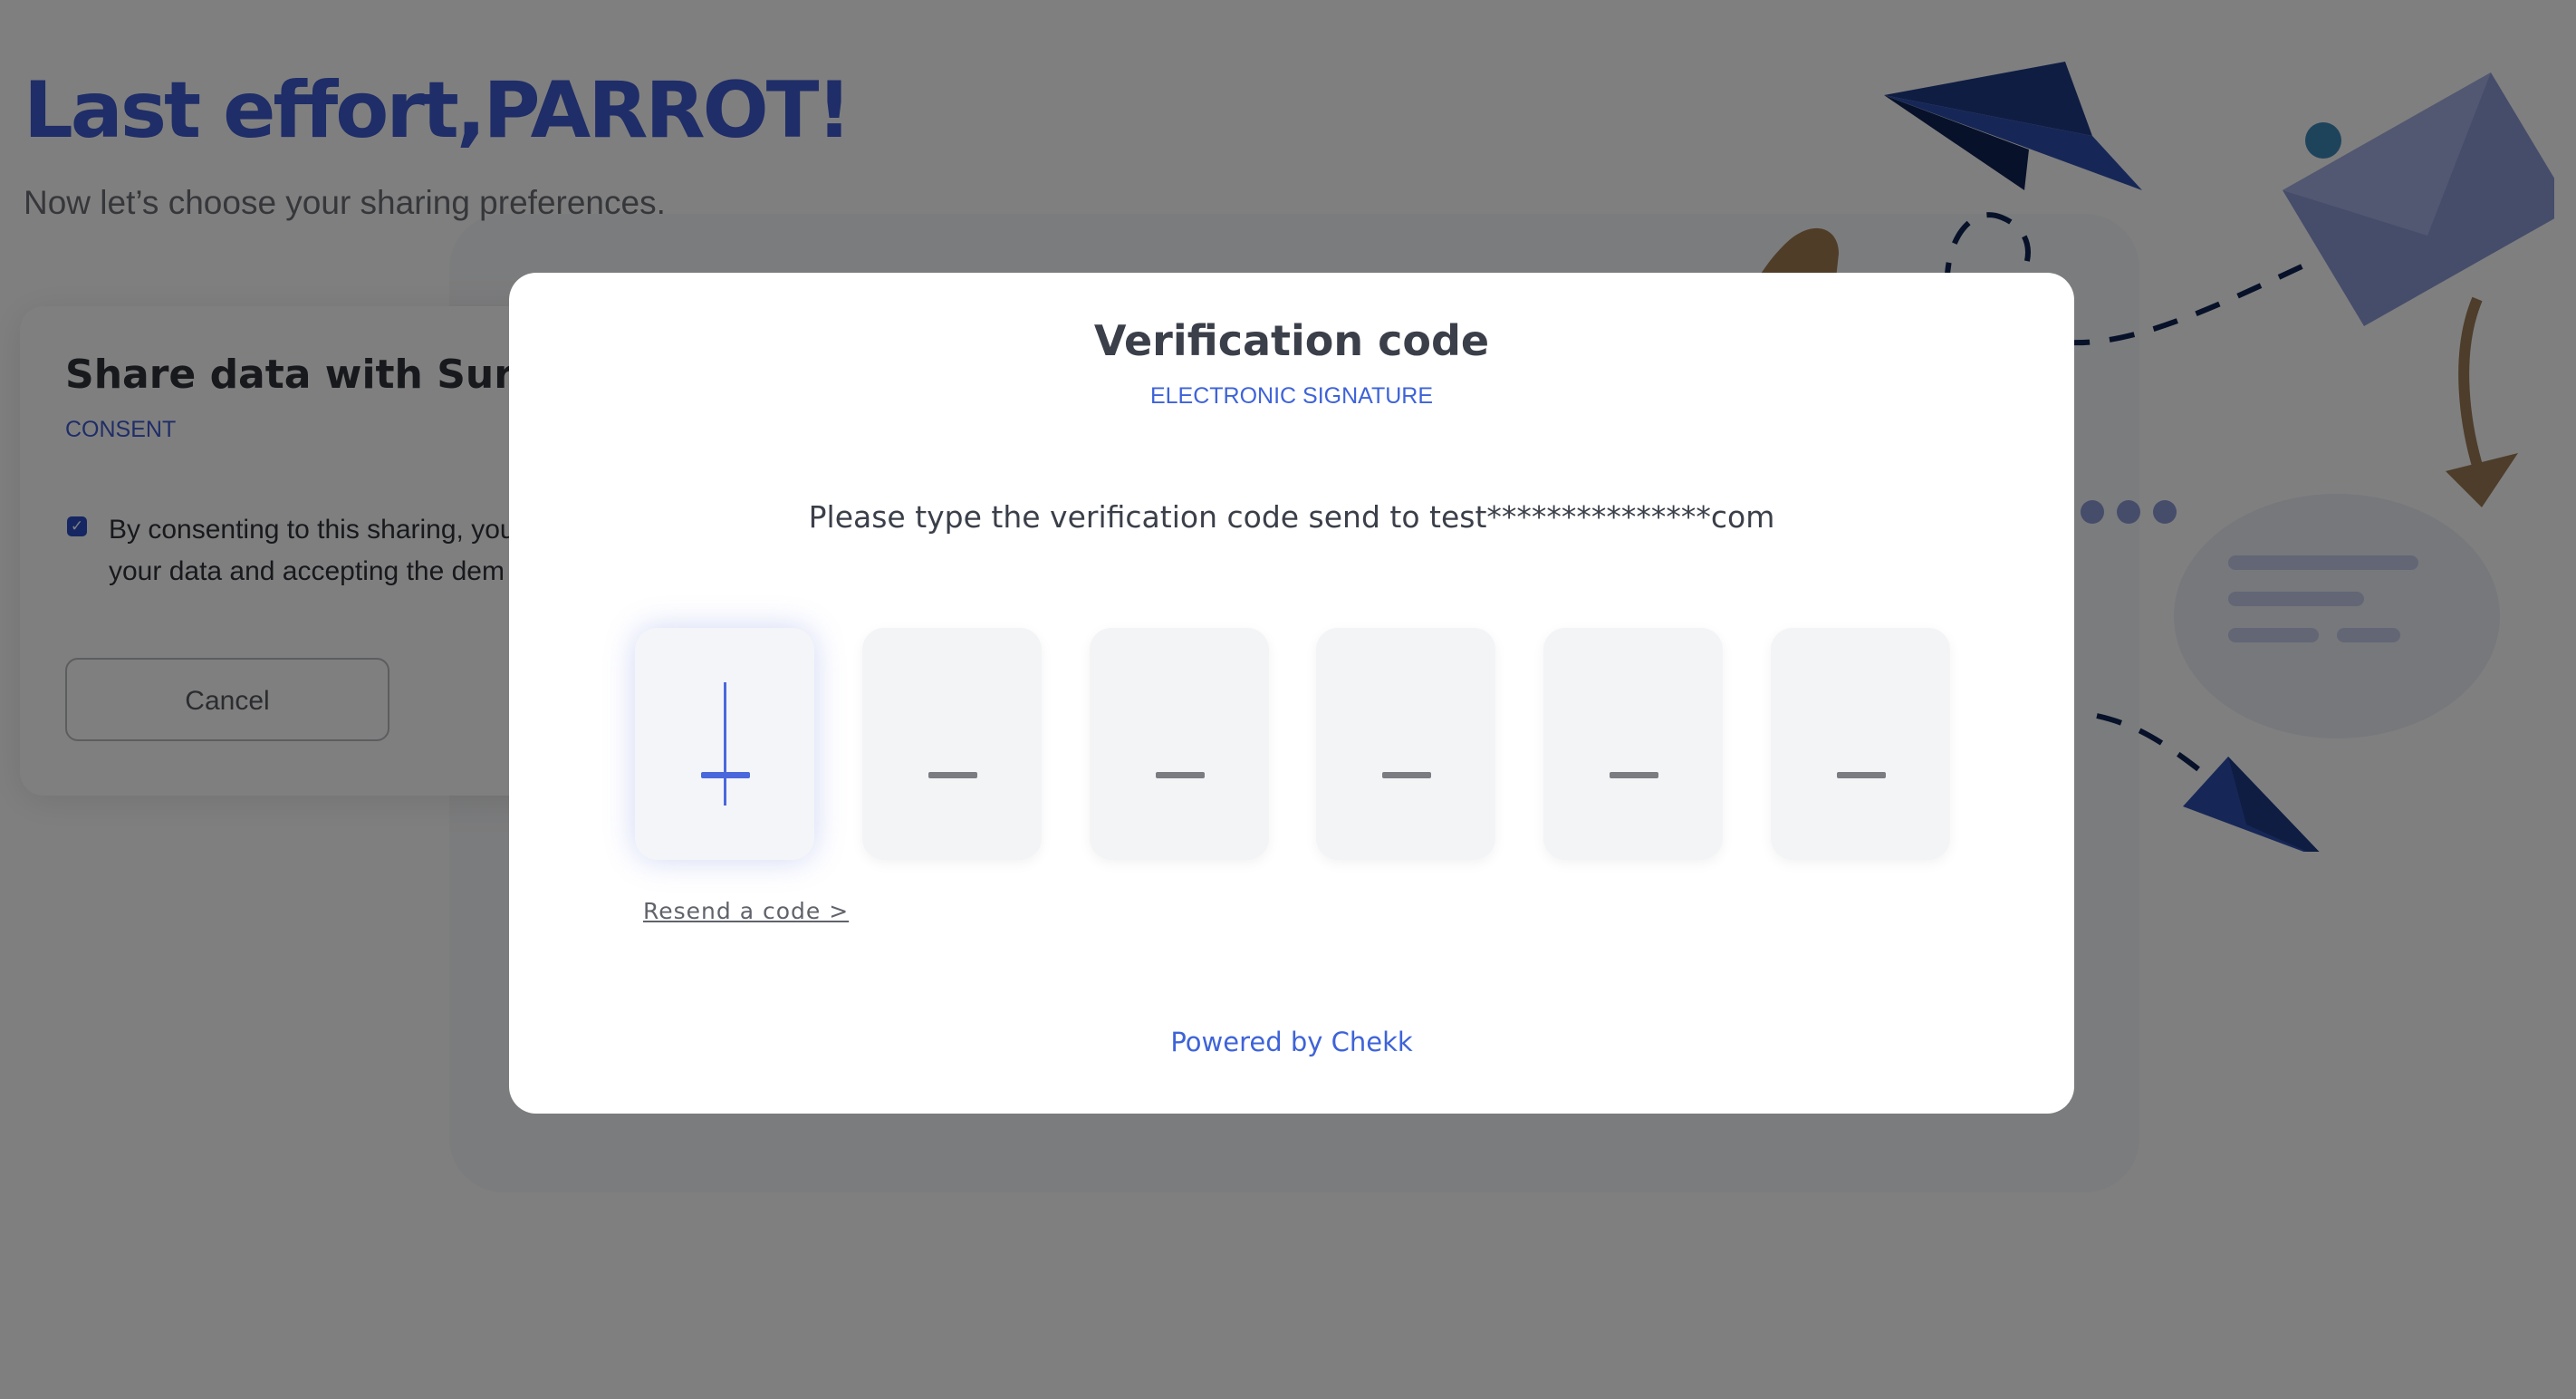 The height and width of the screenshot is (1399, 2576). I want to click on text-caret, so click(725, 744).